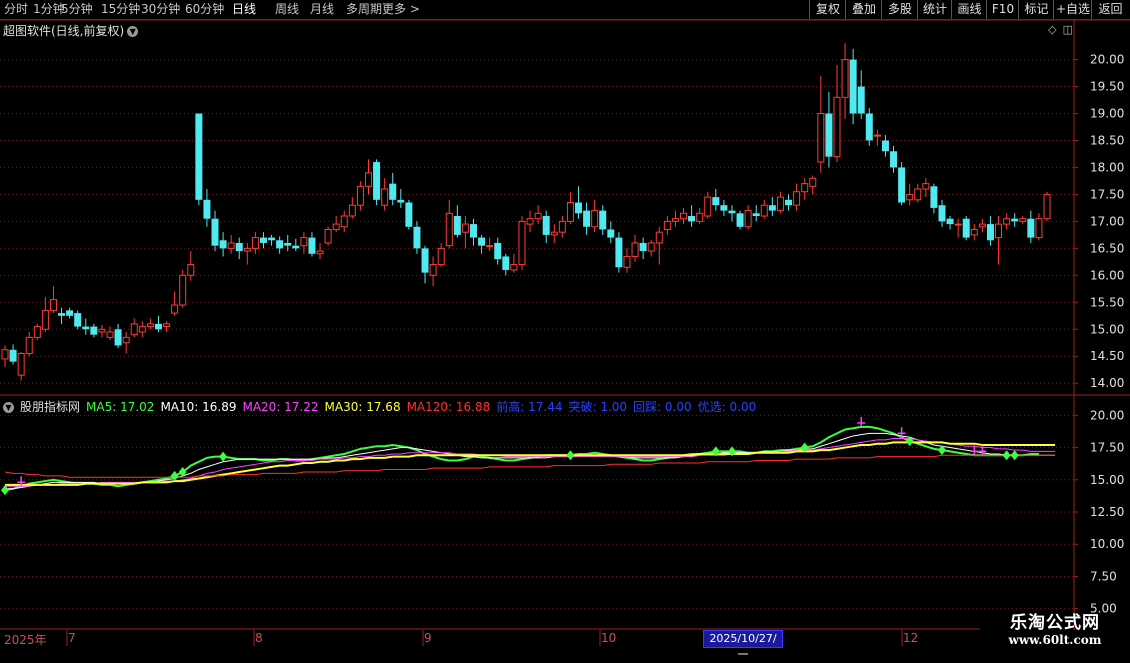 The image size is (1130, 663). Describe the element at coordinates (1107, 448) in the screenshot. I see `indicator-tick-label: 17.50` at that location.